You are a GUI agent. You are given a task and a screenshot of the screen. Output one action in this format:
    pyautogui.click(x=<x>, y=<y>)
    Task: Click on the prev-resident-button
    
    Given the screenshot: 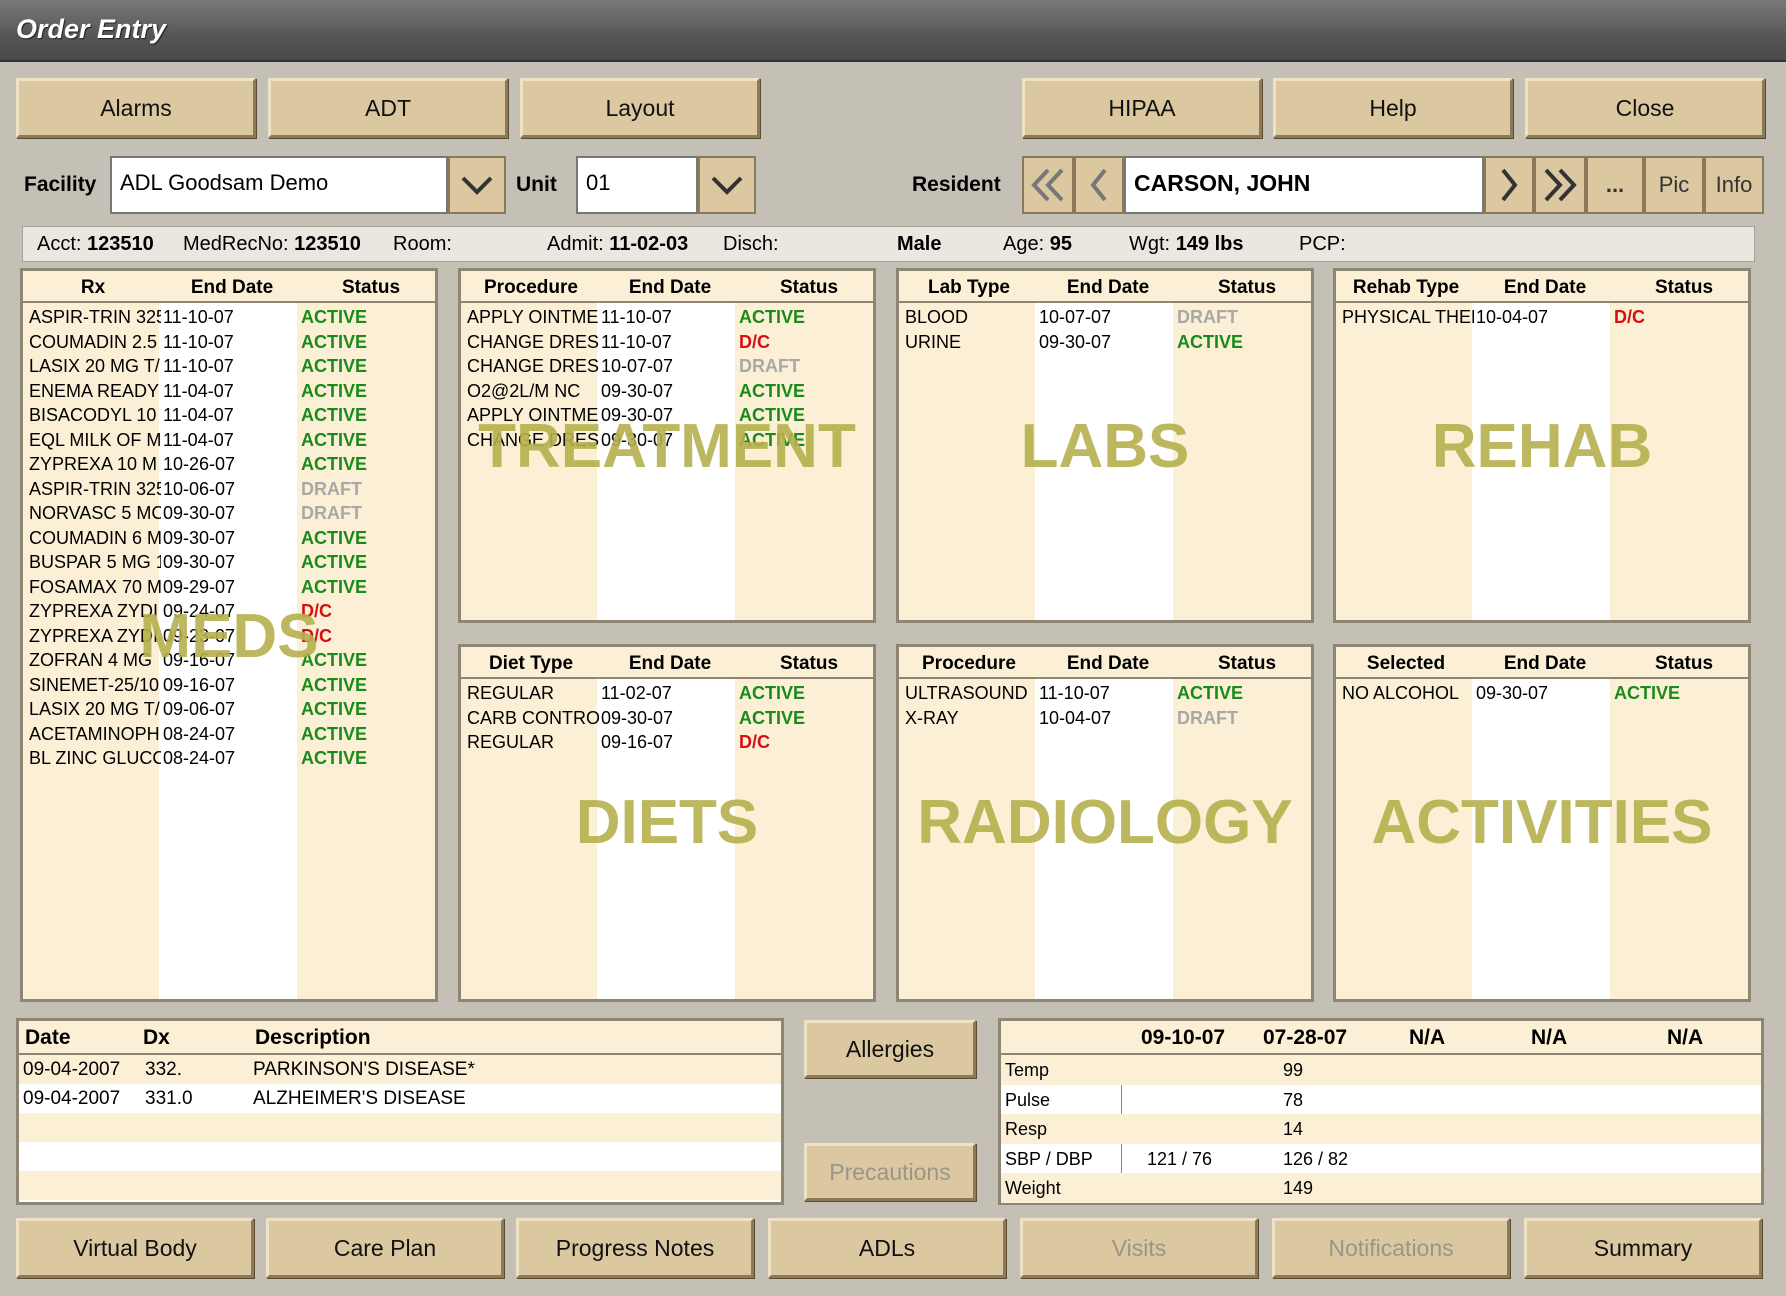 What is the action you would take?
    pyautogui.click(x=1099, y=185)
    